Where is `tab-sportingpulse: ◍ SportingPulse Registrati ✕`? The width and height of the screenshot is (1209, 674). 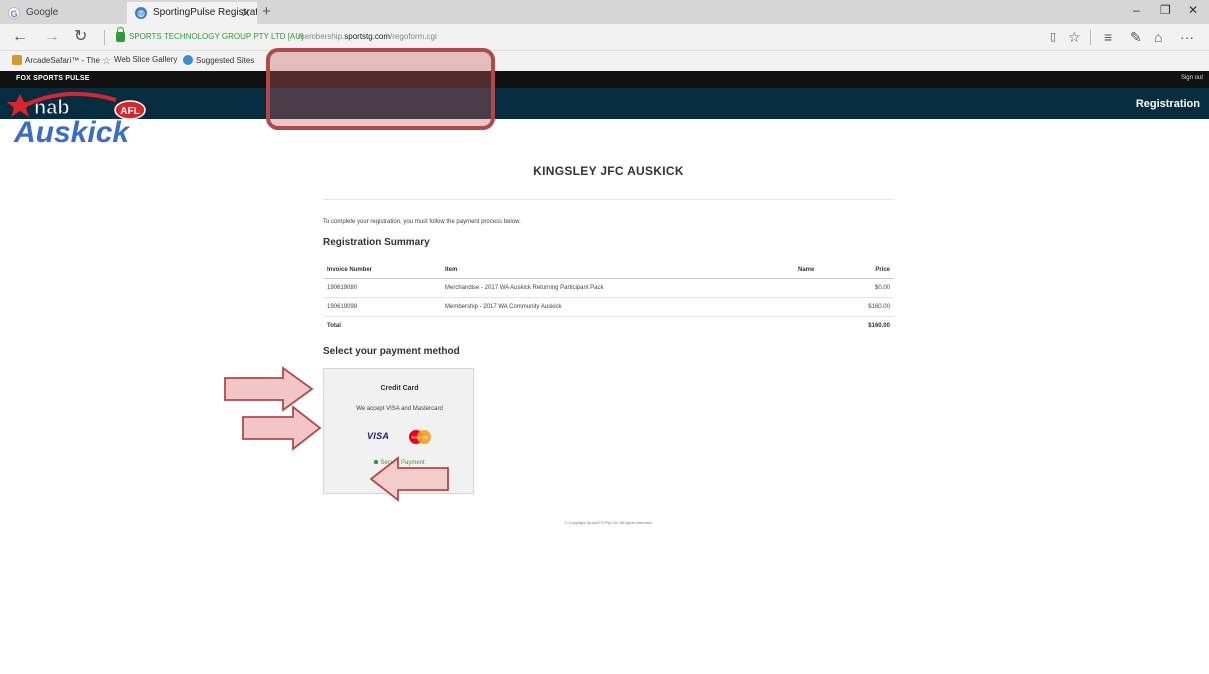 tab-sportingpulse: ◍ SportingPulse Registrati ✕ is located at coordinates (192, 13).